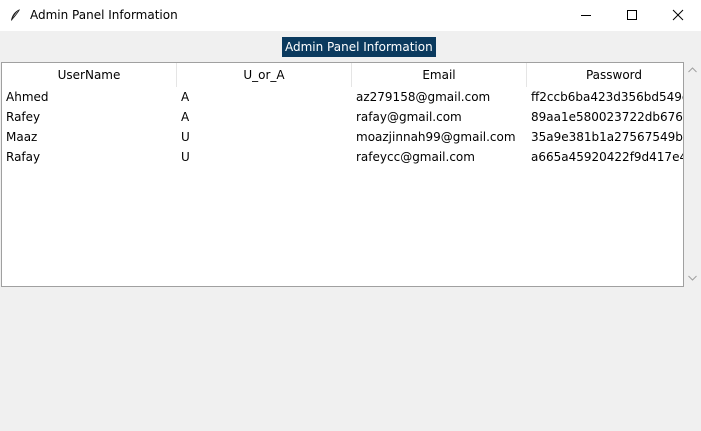 This screenshot has height=431, width=701. Describe the element at coordinates (436, 137) in the screenshot. I see `cell-email: moazjinnah99@gmail.com` at that location.